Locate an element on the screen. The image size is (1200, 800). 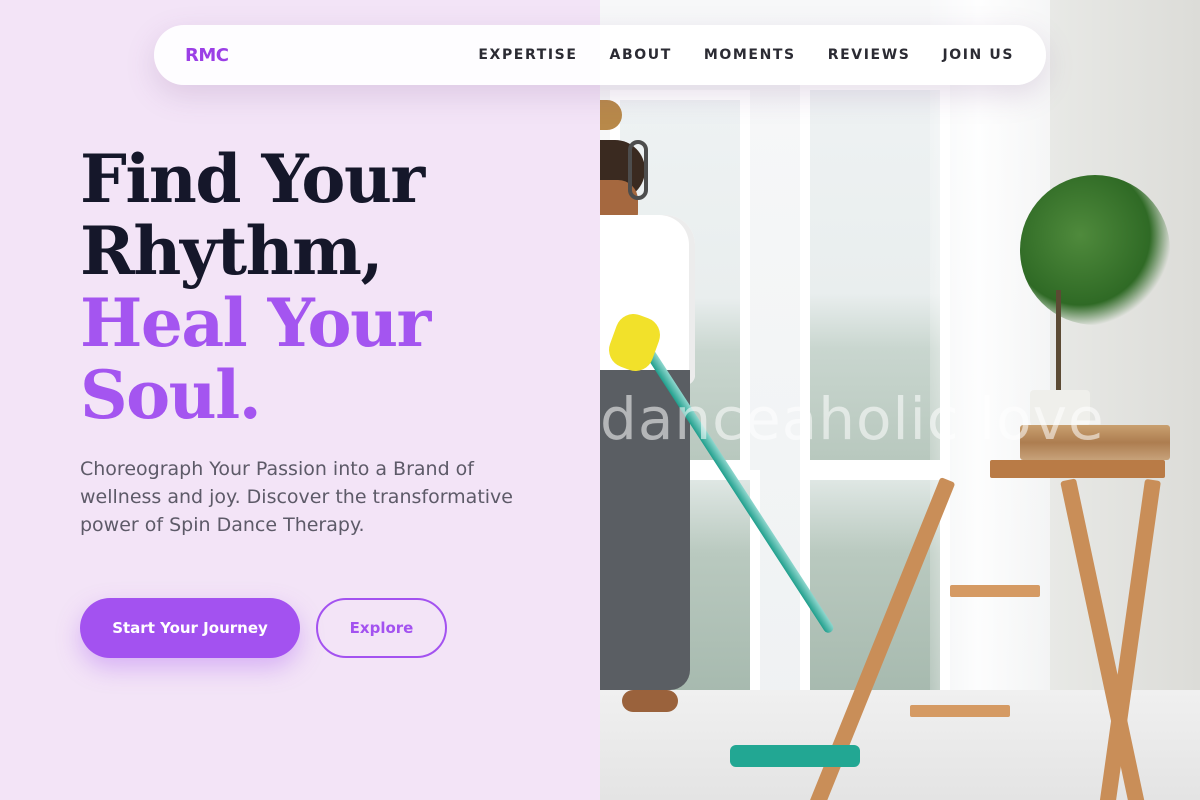
nav-link-reviews: REVIEWS is located at coordinates (869, 55).